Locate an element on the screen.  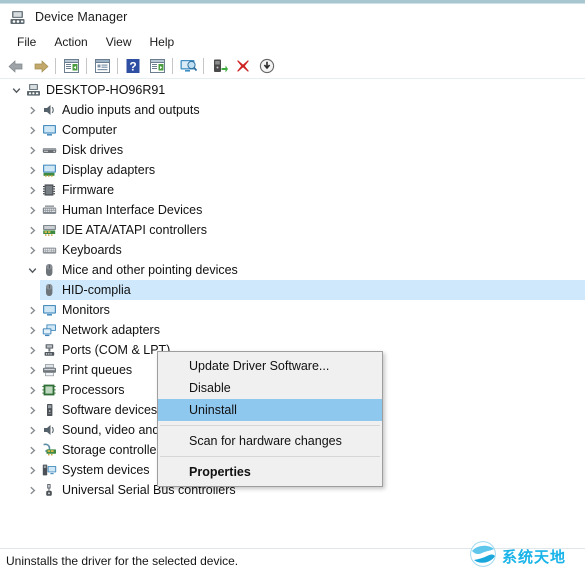
enable-device-icon is located at coordinates (220, 66).